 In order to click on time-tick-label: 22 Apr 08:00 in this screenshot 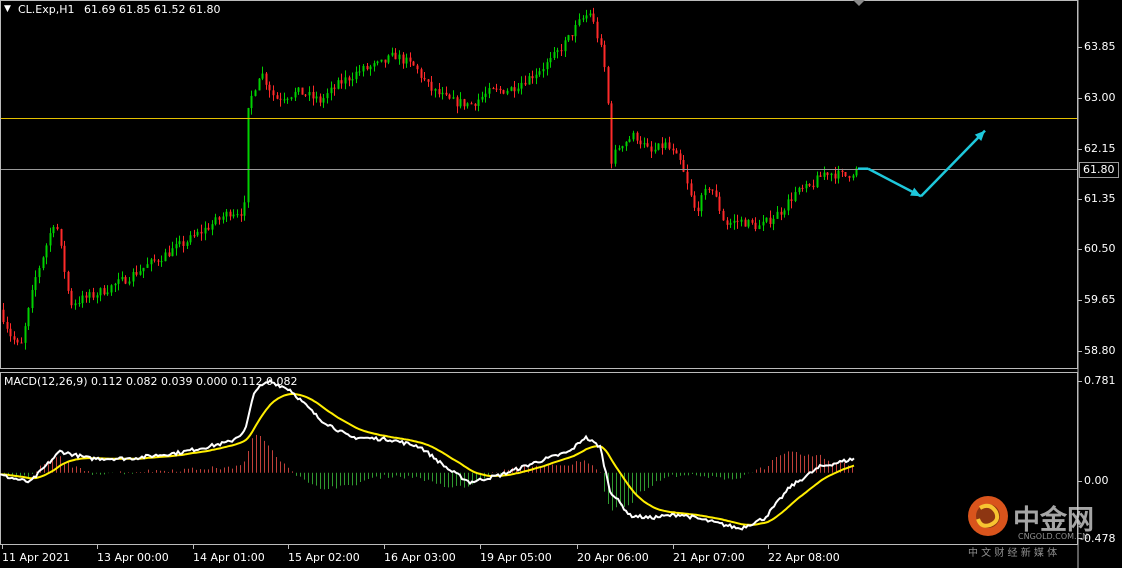, I will do `click(804, 557)`.